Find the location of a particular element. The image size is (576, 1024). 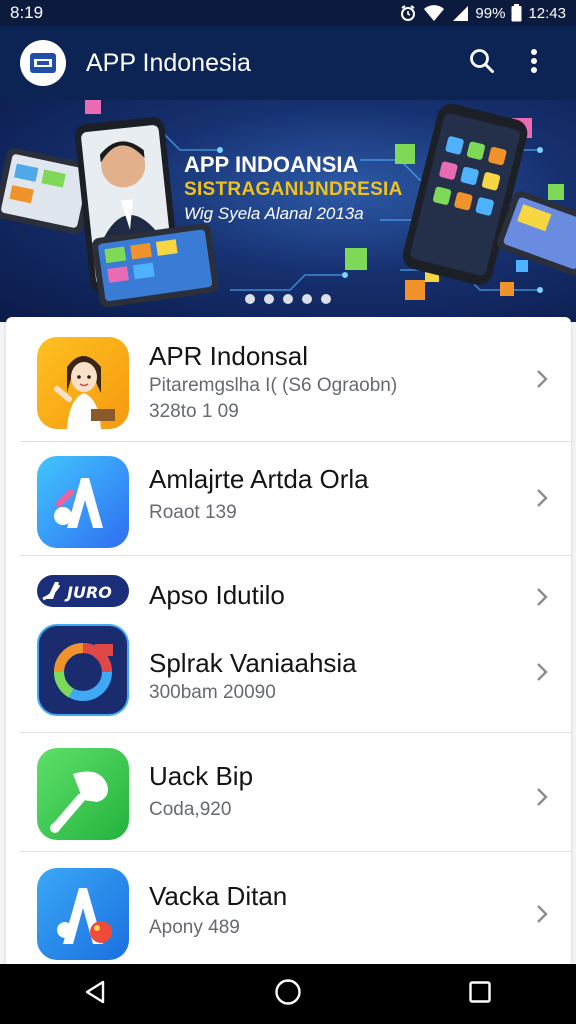

recents-button is located at coordinates (480, 994).